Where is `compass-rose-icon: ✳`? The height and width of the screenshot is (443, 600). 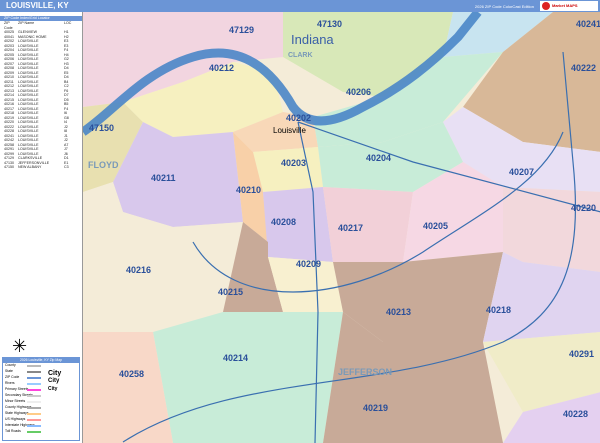
compass-rose-icon: ✳ is located at coordinates (20, 346).